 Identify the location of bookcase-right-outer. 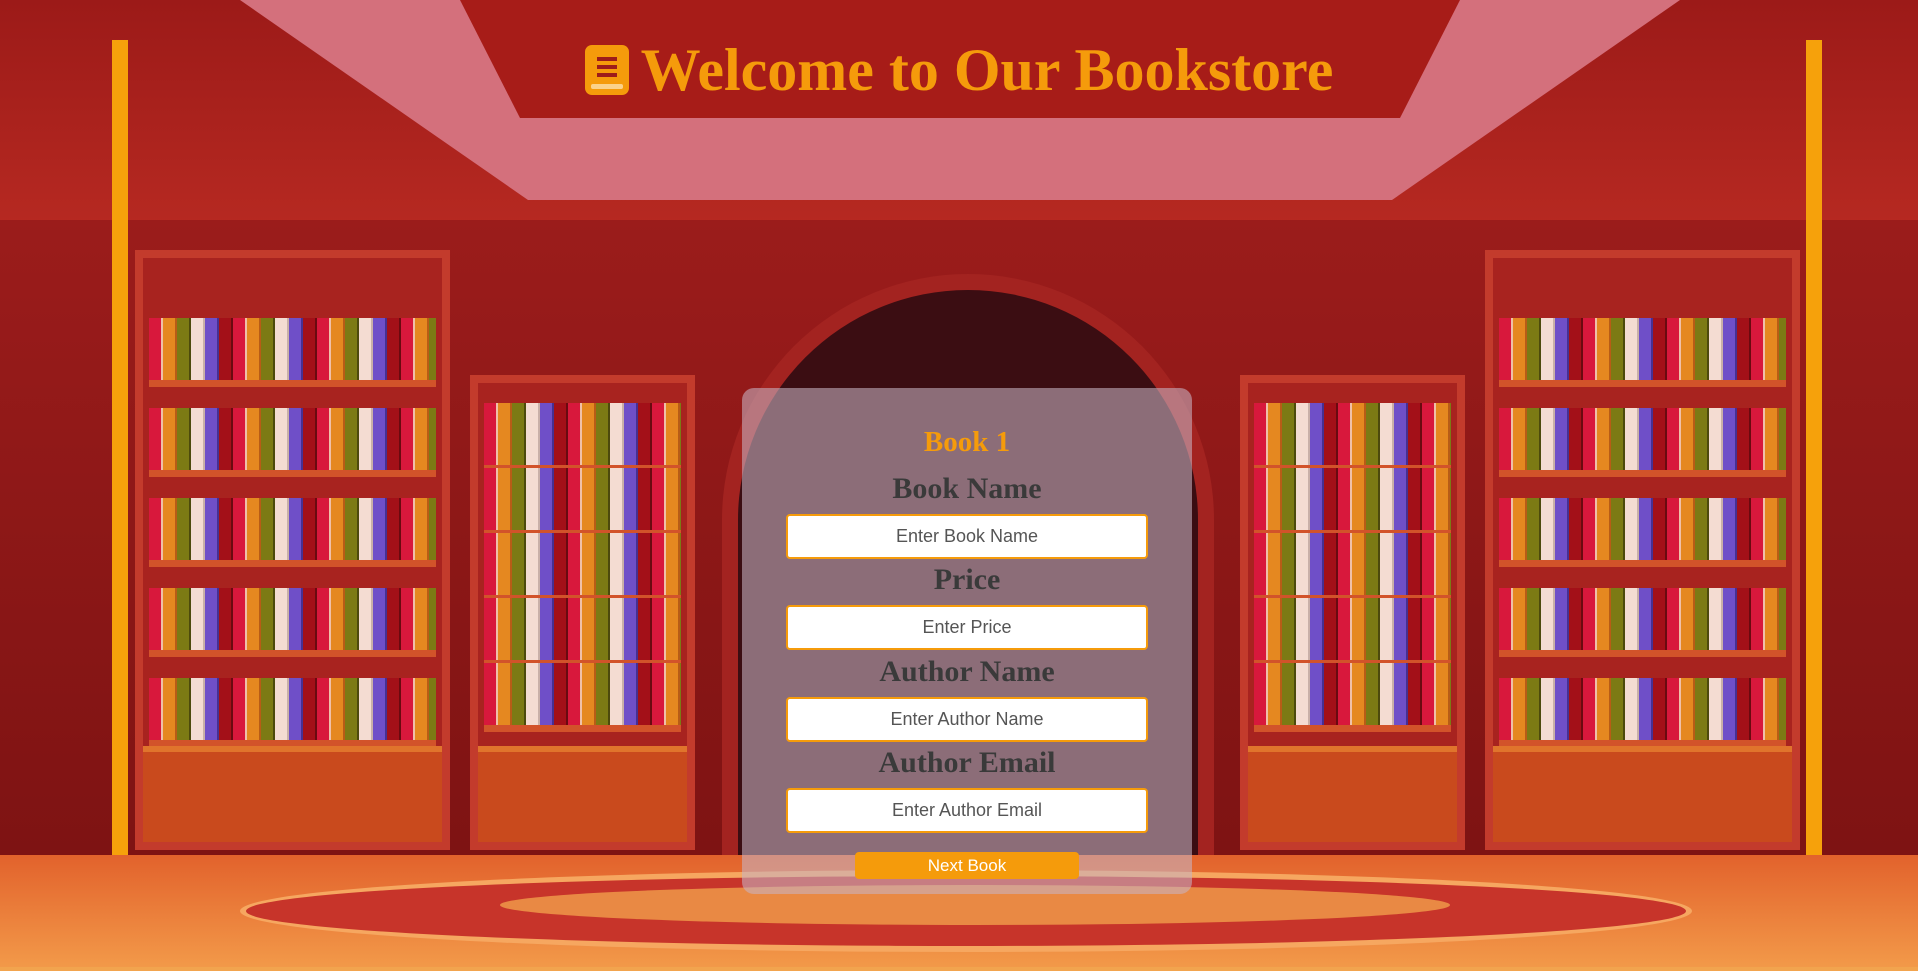
(1642, 550).